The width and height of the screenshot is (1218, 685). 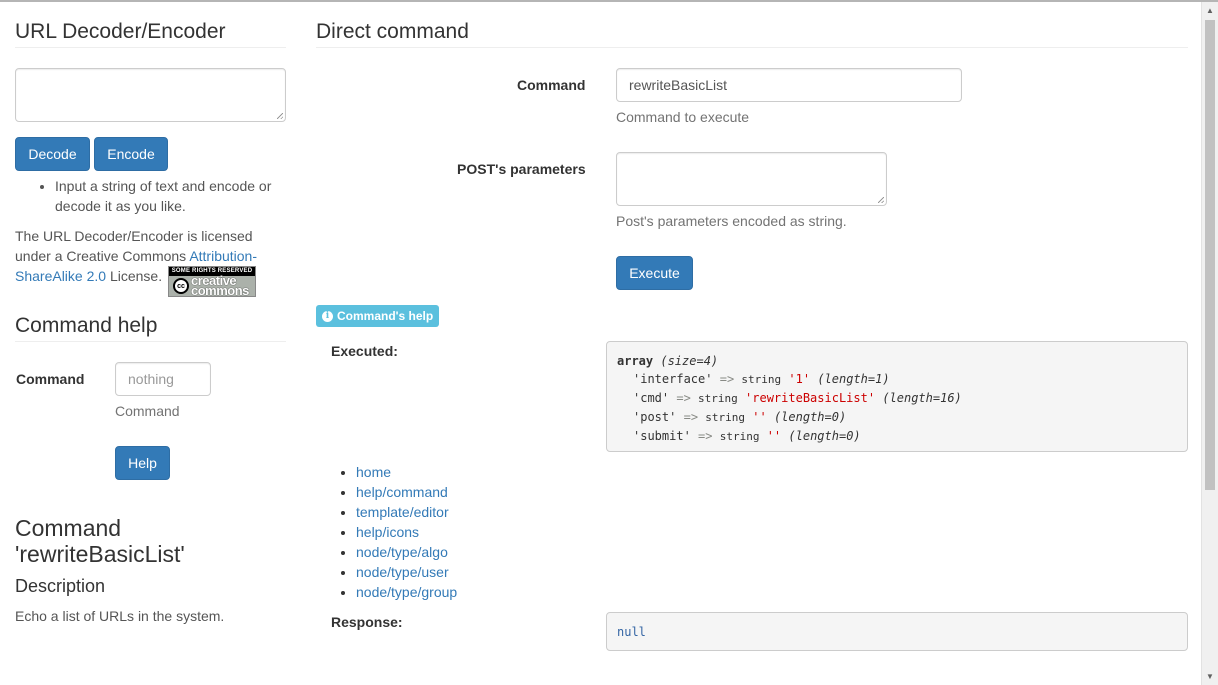 I want to click on list-item: node/type/algo, so click(x=406, y=552).